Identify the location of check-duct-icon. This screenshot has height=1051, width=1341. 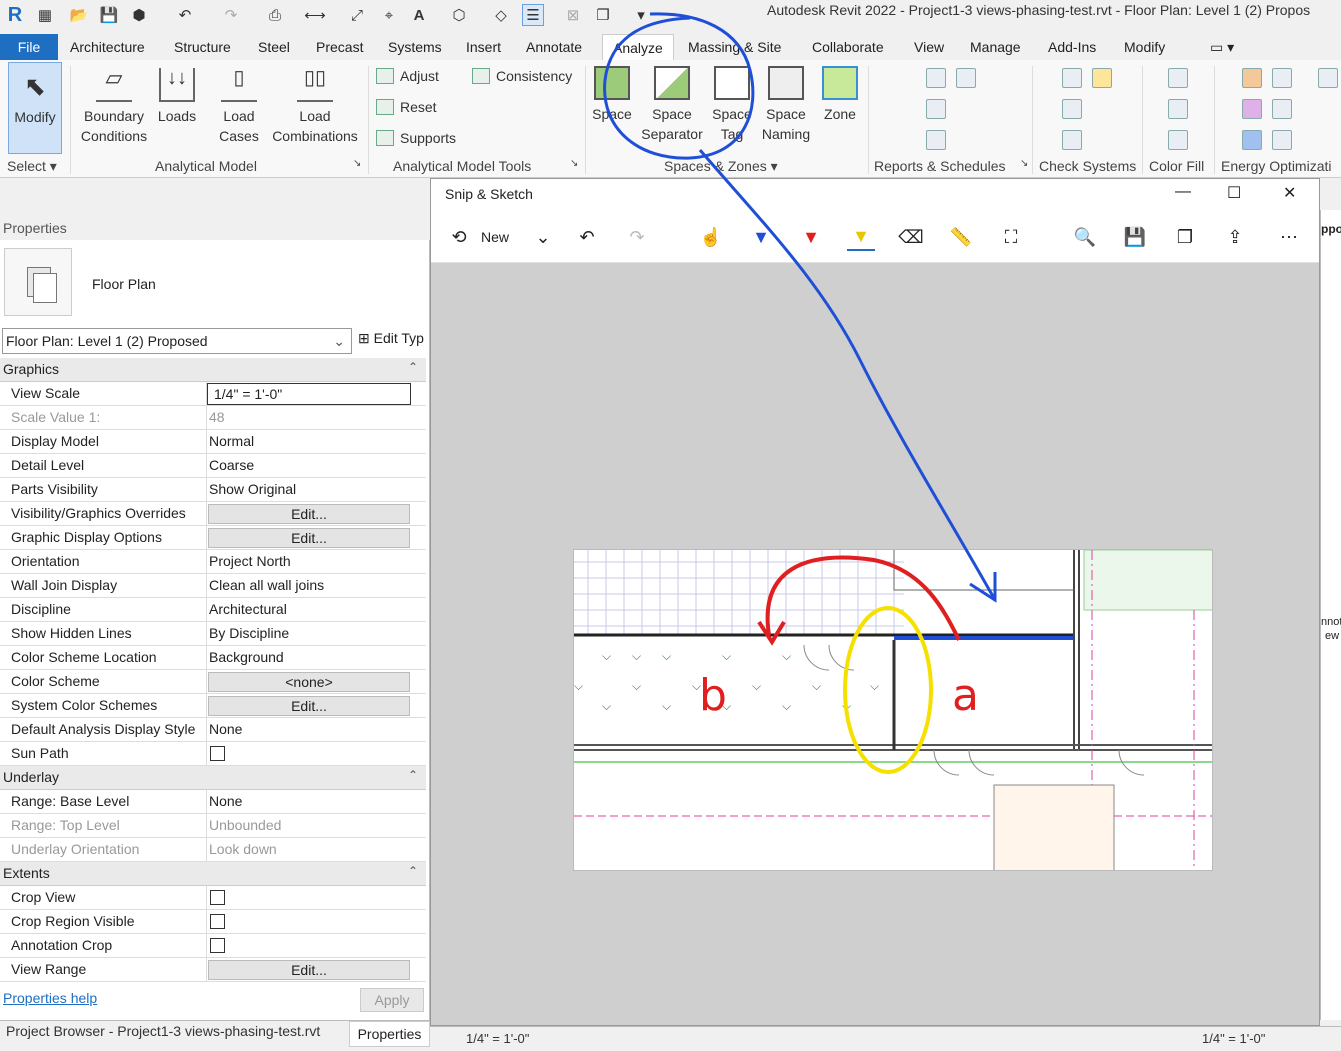
(1072, 78).